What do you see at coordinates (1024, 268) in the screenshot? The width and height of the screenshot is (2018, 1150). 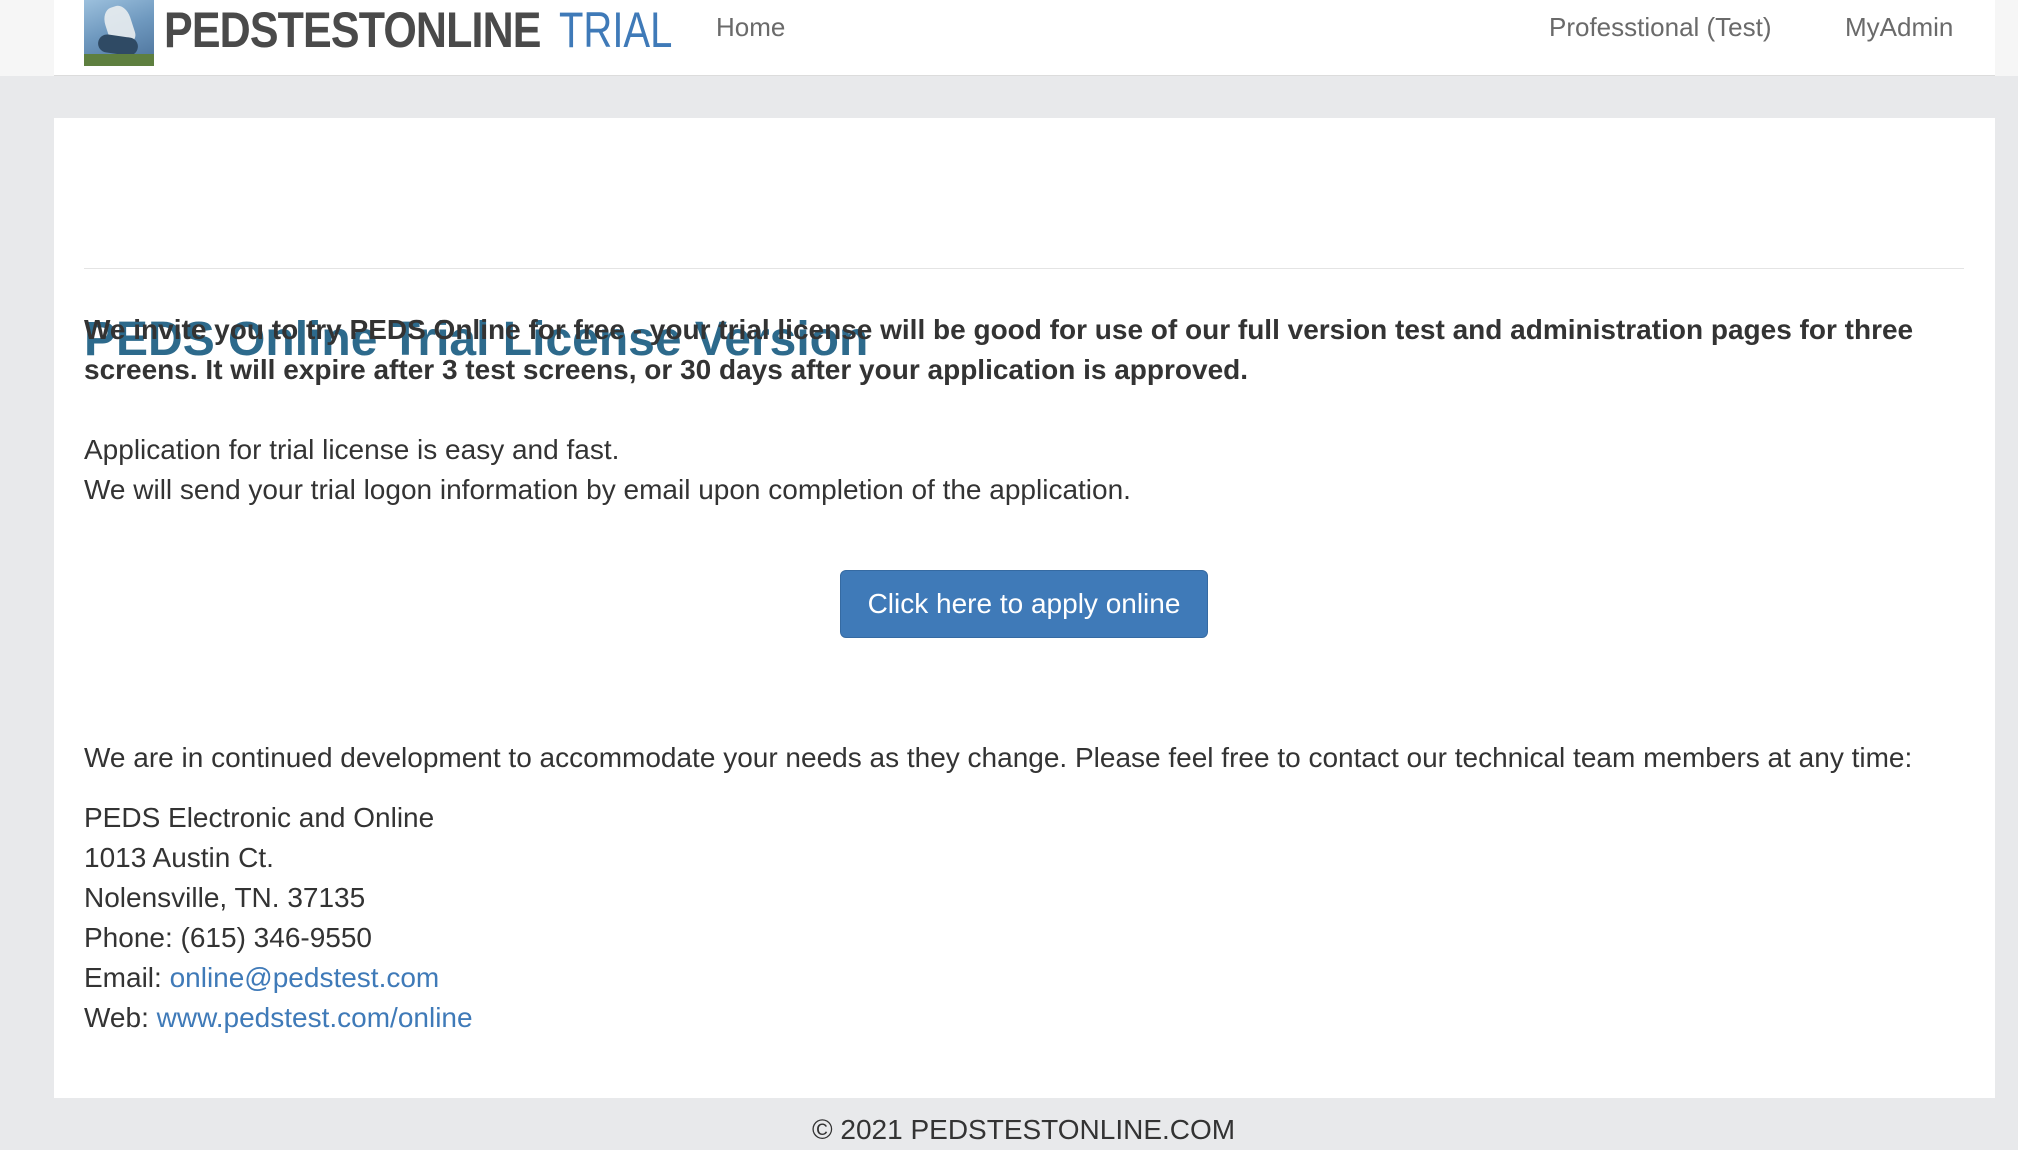 I see `title-divider` at bounding box center [1024, 268].